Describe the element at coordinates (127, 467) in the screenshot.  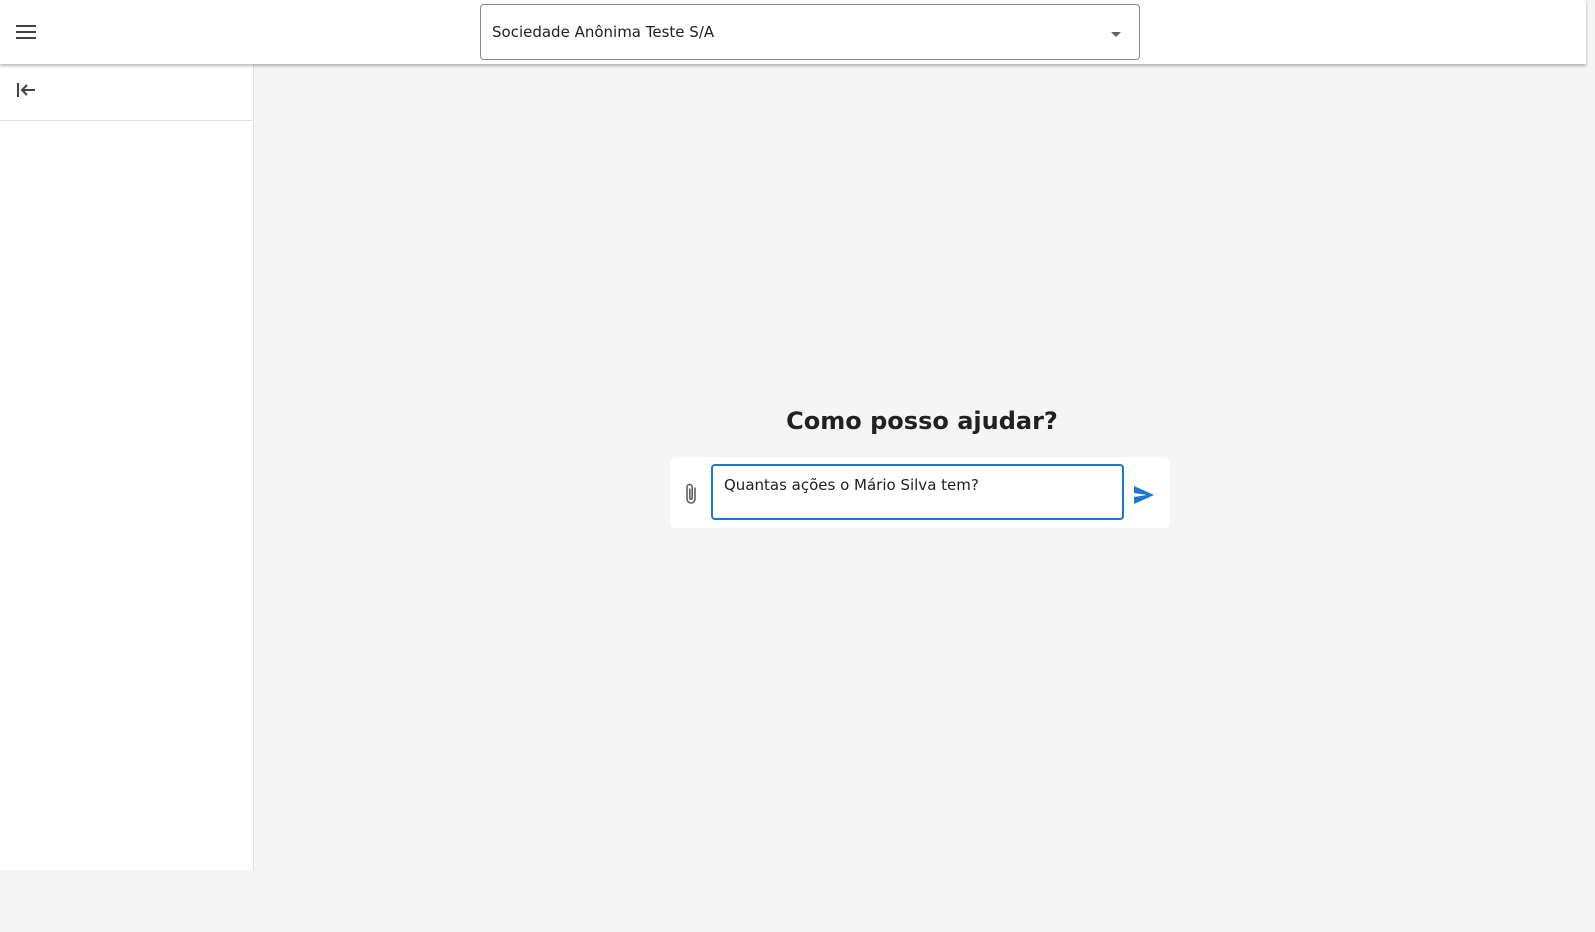
I see `sidebar` at that location.